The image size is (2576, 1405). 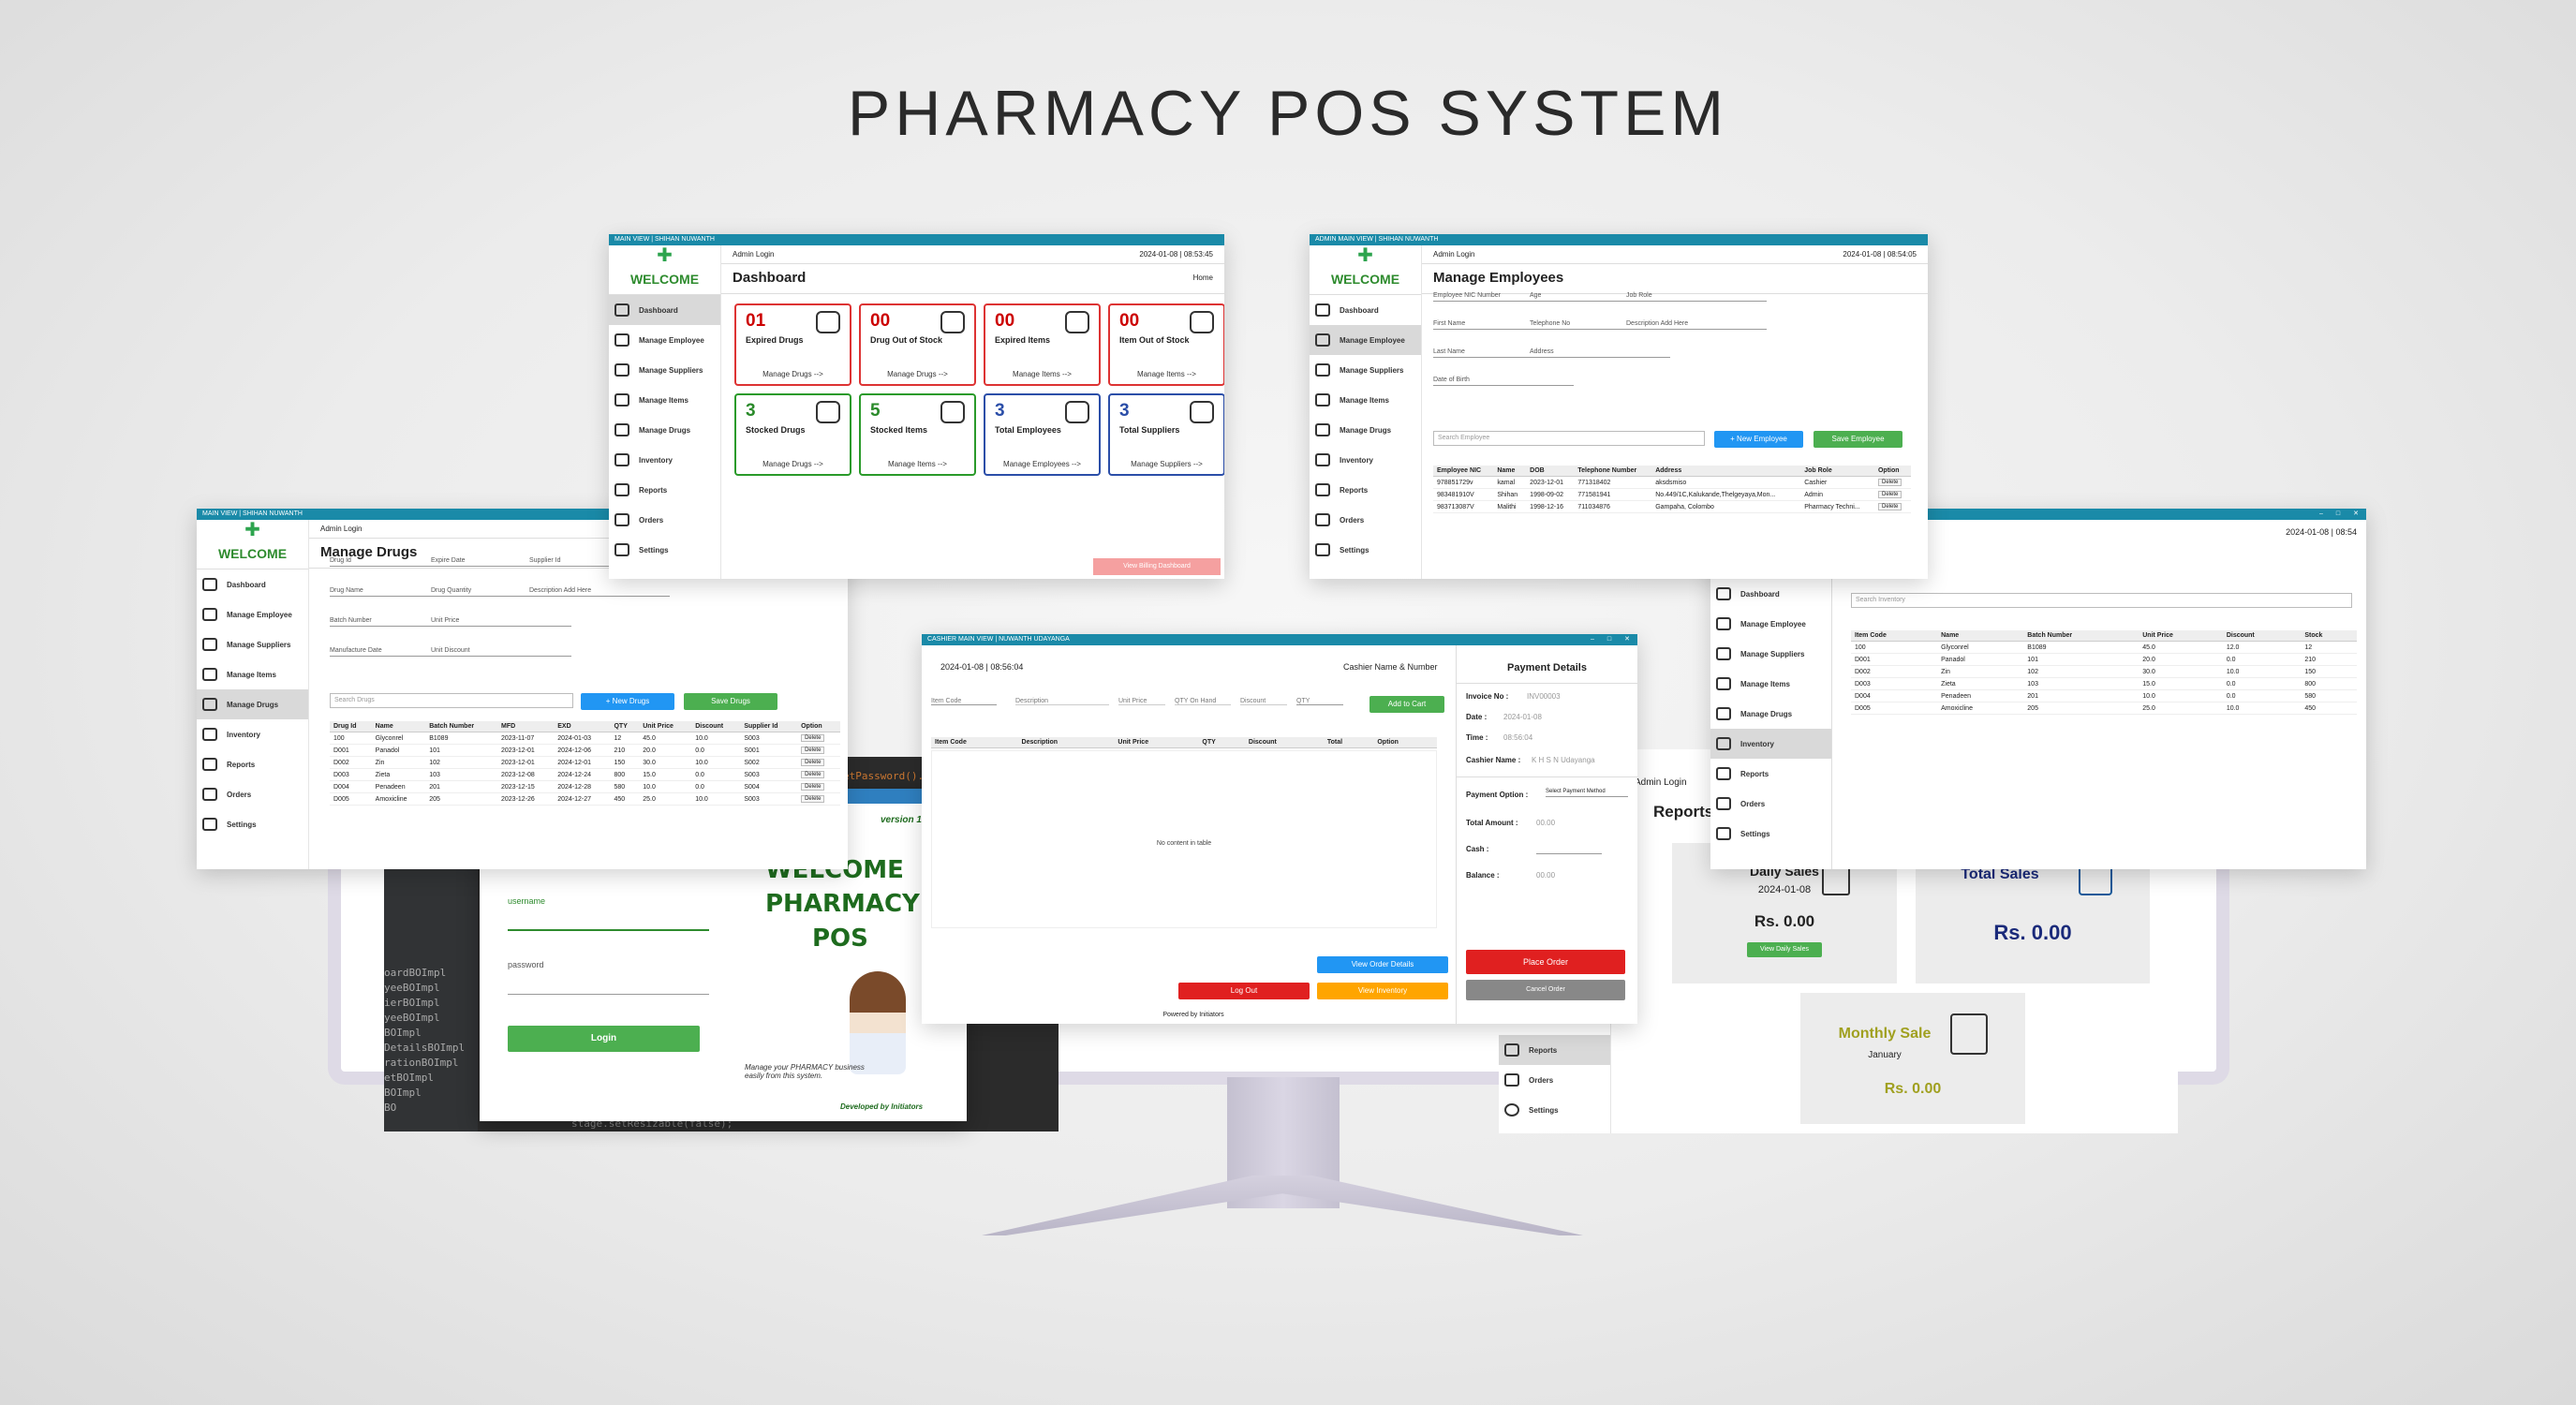 What do you see at coordinates (501, 652) in the screenshot?
I see `unit-discount-field: Unit Discount` at bounding box center [501, 652].